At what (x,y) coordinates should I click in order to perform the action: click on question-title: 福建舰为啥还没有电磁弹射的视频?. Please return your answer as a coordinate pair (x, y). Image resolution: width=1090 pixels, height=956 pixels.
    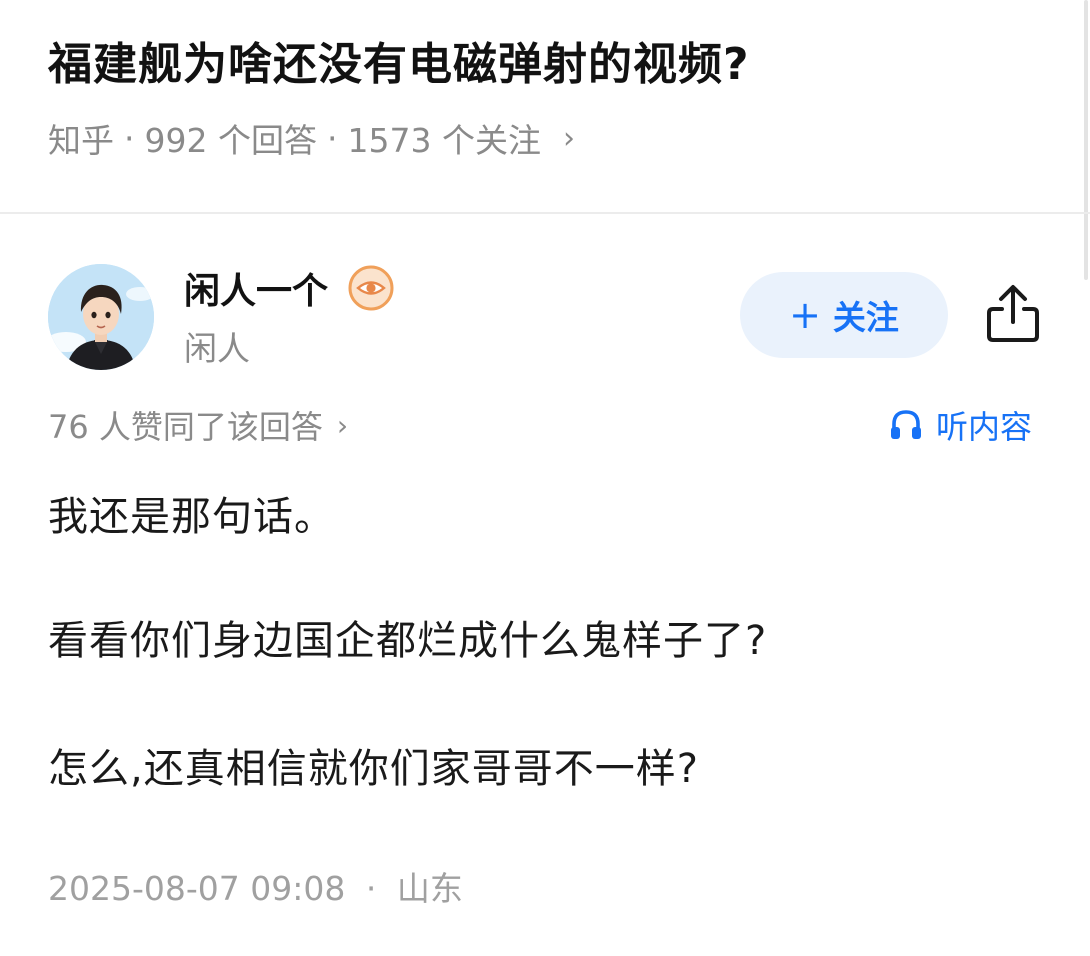
    Looking at the image, I should click on (399, 60).